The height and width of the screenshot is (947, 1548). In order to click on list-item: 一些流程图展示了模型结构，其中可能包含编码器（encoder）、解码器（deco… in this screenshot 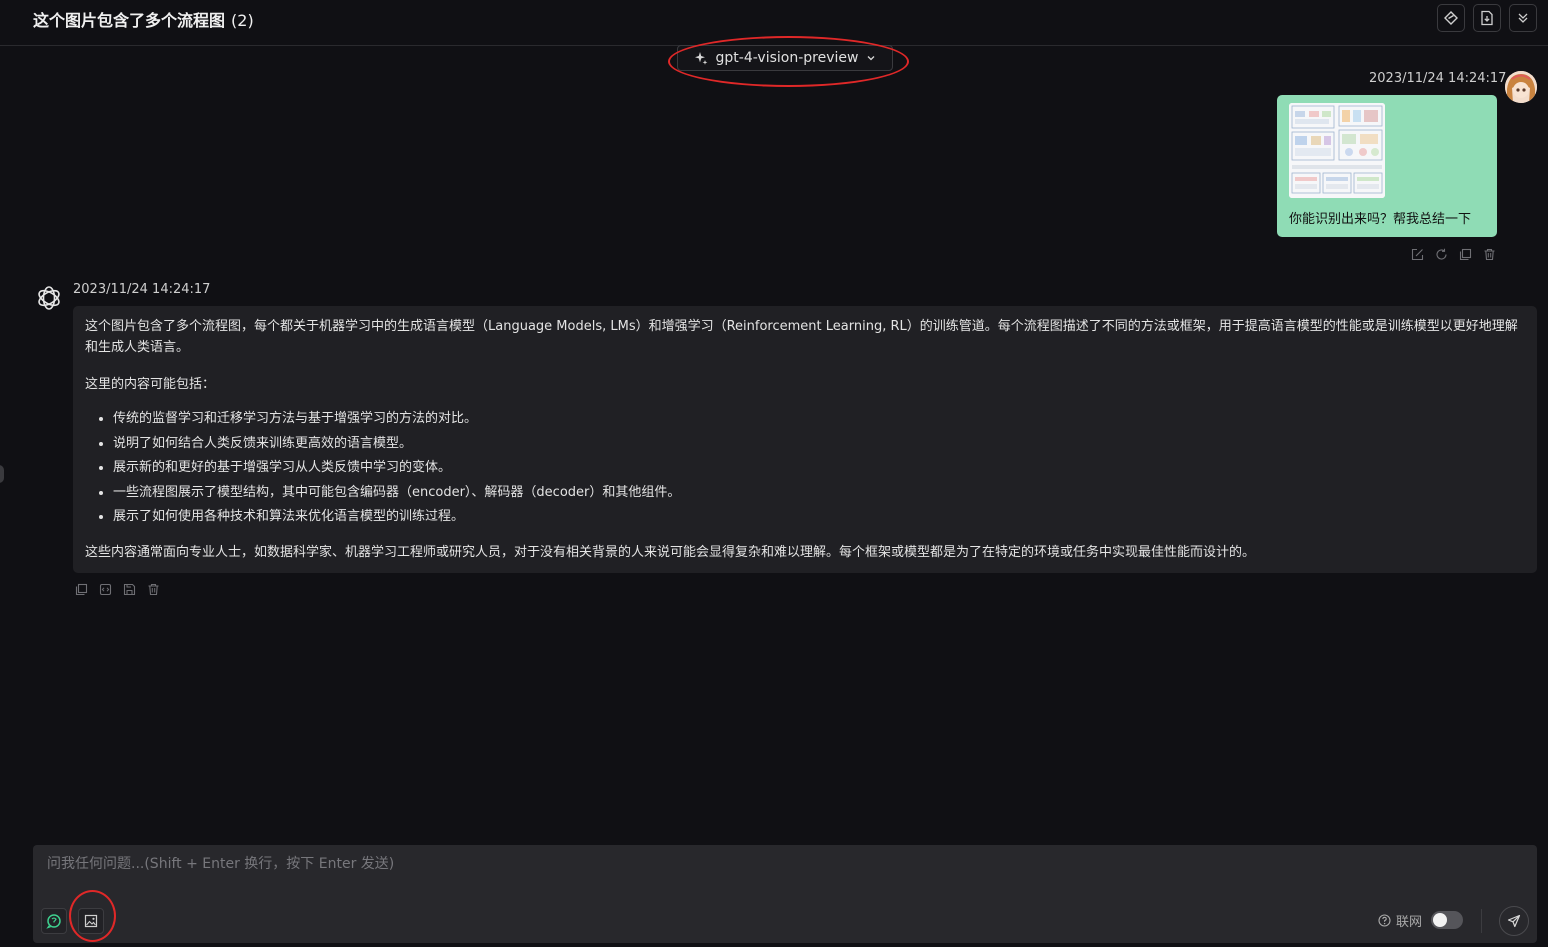, I will do `click(819, 493)`.